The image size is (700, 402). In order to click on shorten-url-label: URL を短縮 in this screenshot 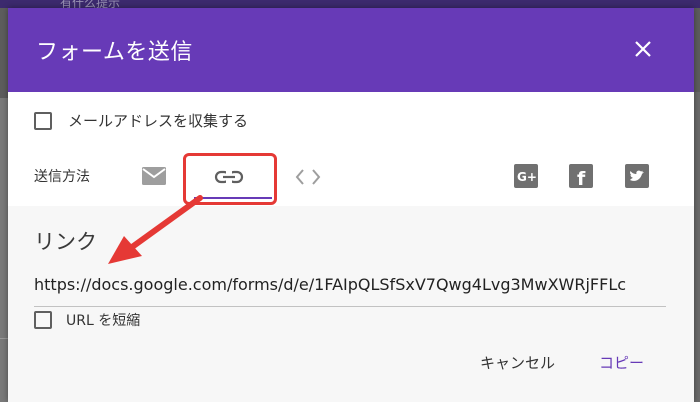, I will do `click(103, 321)`.